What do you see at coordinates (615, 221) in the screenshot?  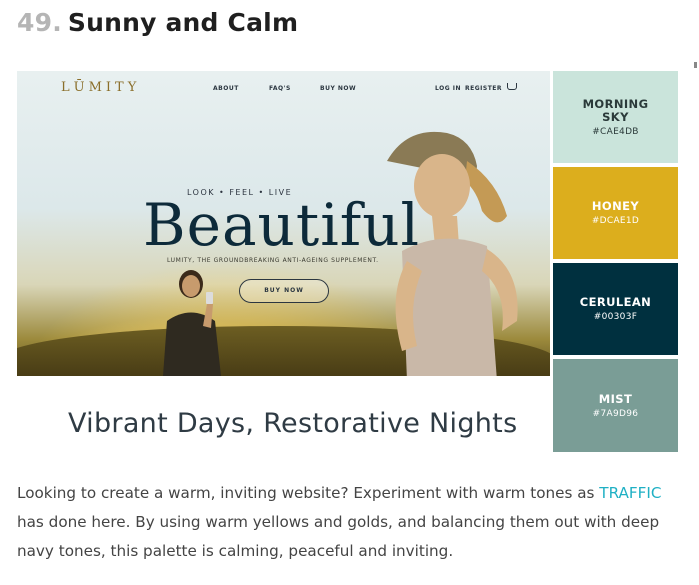 I see `swatch-hex: #DCAE1D` at bounding box center [615, 221].